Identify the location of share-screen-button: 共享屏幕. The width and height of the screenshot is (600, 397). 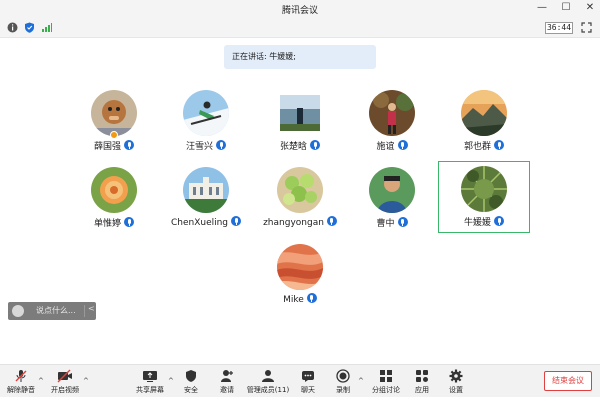
(150, 382).